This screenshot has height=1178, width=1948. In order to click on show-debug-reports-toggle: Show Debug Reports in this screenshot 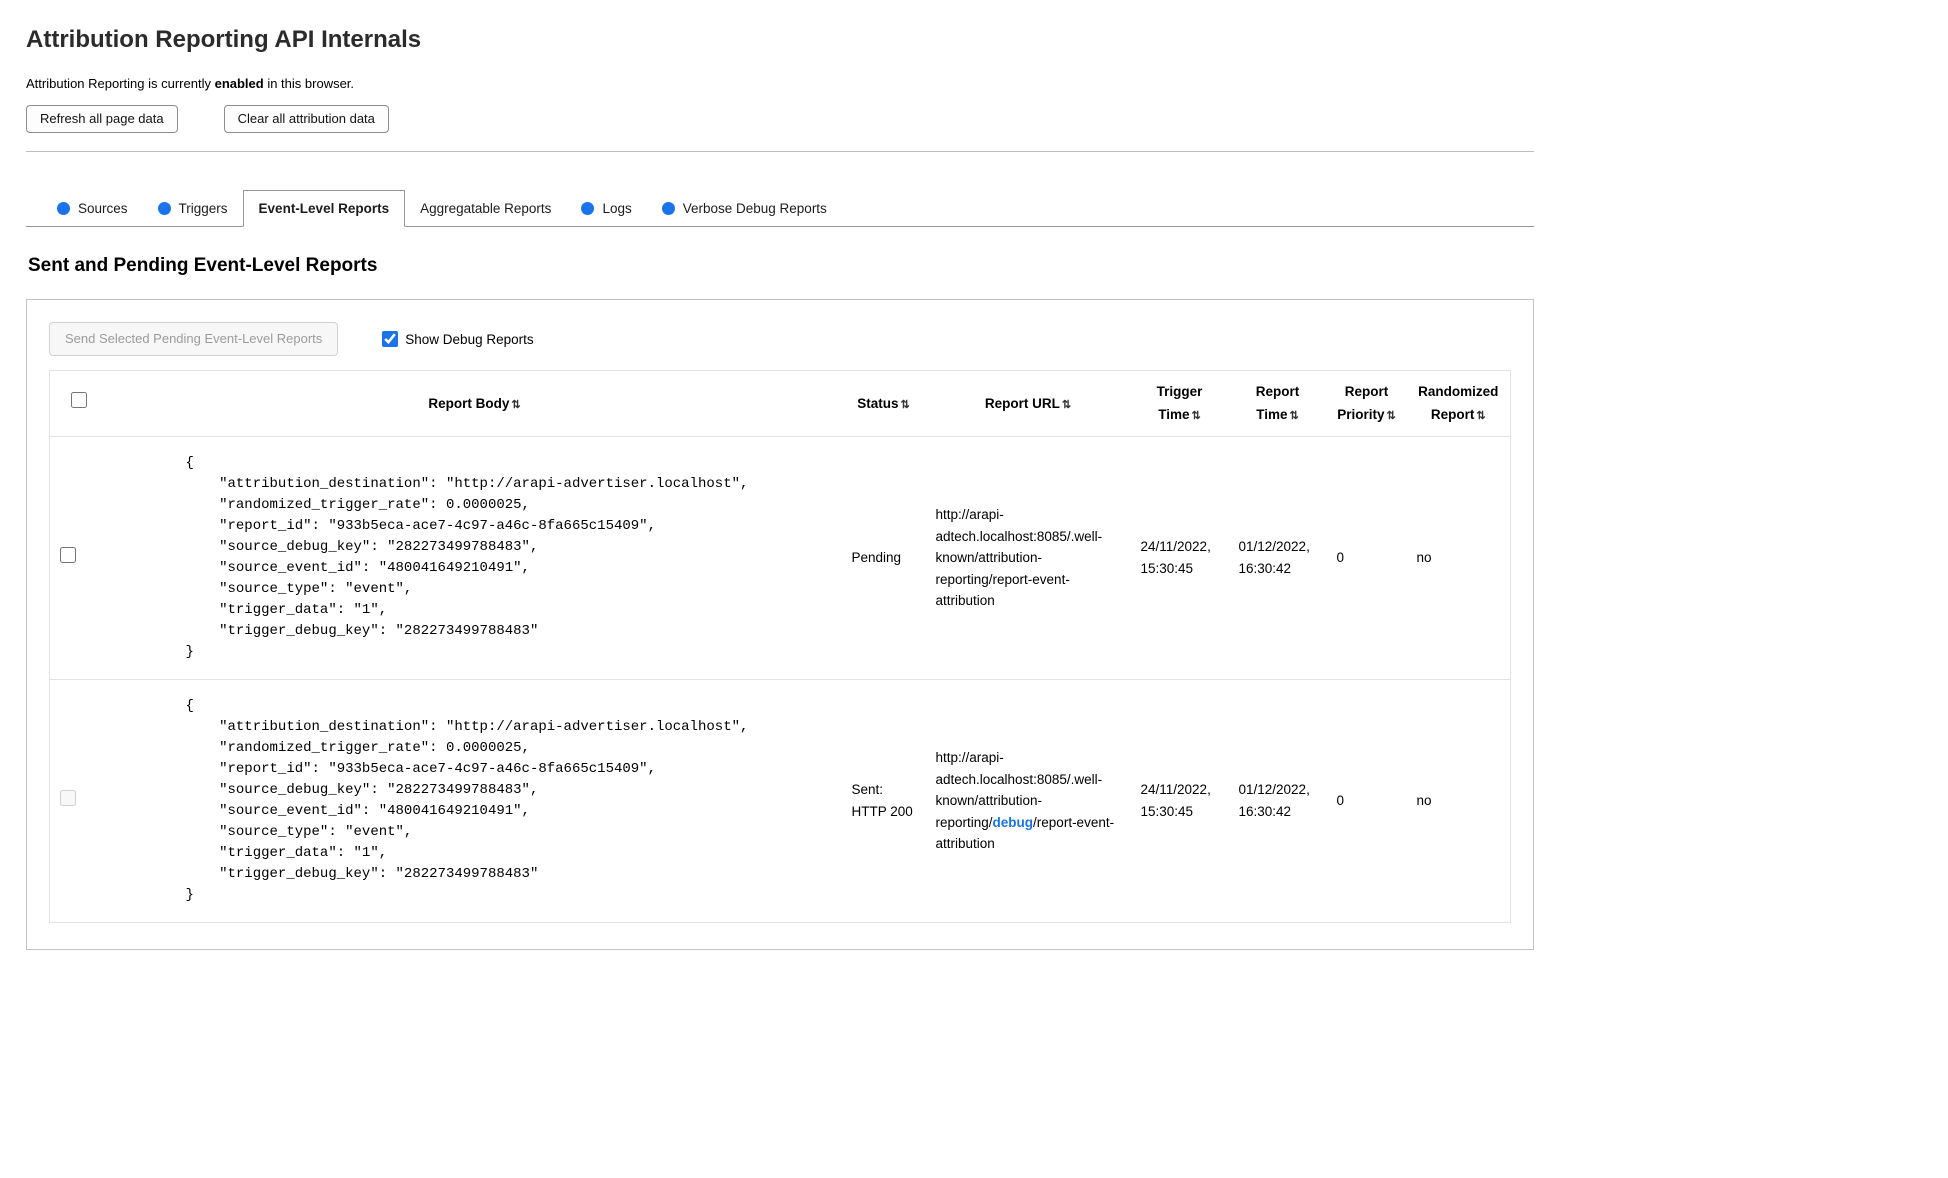, I will do `click(458, 339)`.